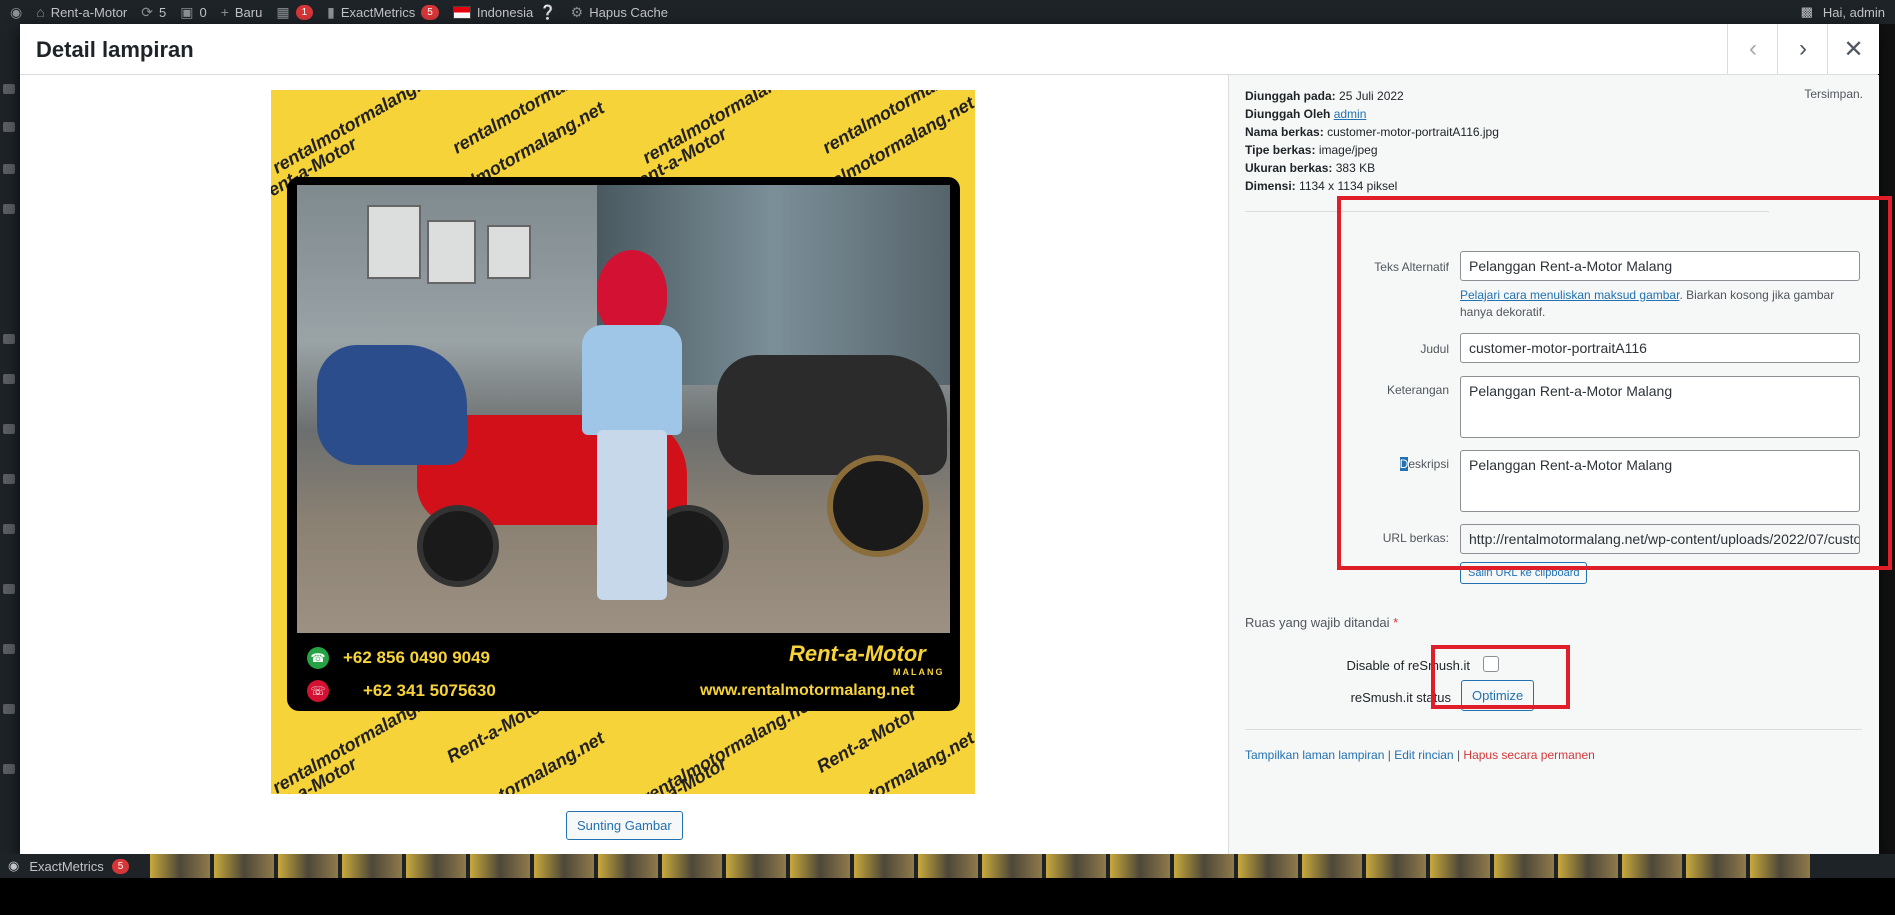 The height and width of the screenshot is (915, 1895). I want to click on edit-details-link: Edit rincian, so click(1423, 755).